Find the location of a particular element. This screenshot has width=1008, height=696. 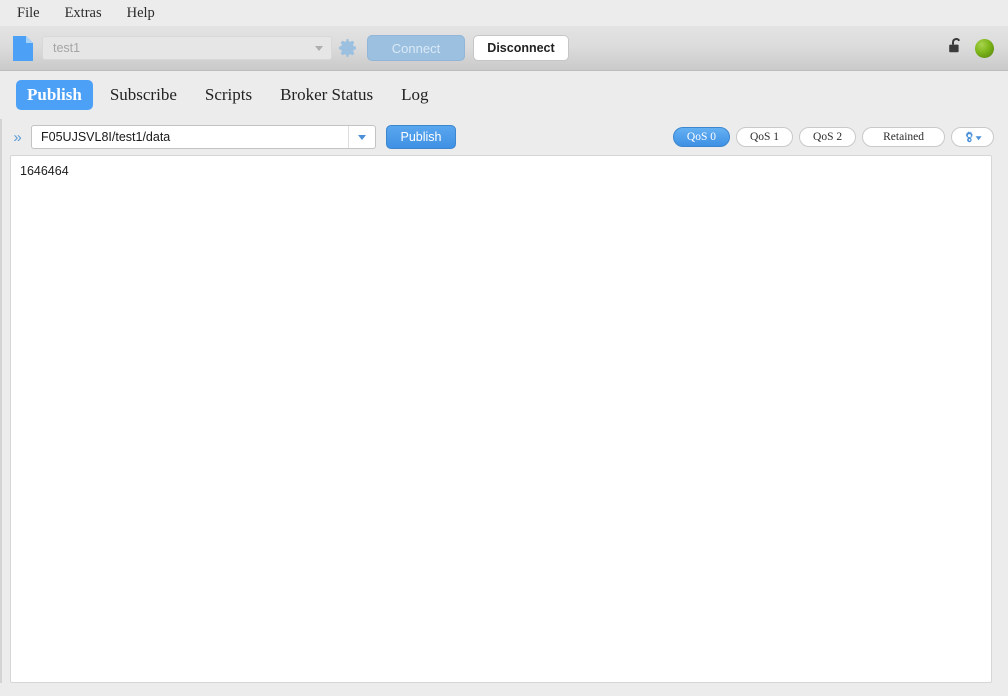

document-icon is located at coordinates (23, 48).